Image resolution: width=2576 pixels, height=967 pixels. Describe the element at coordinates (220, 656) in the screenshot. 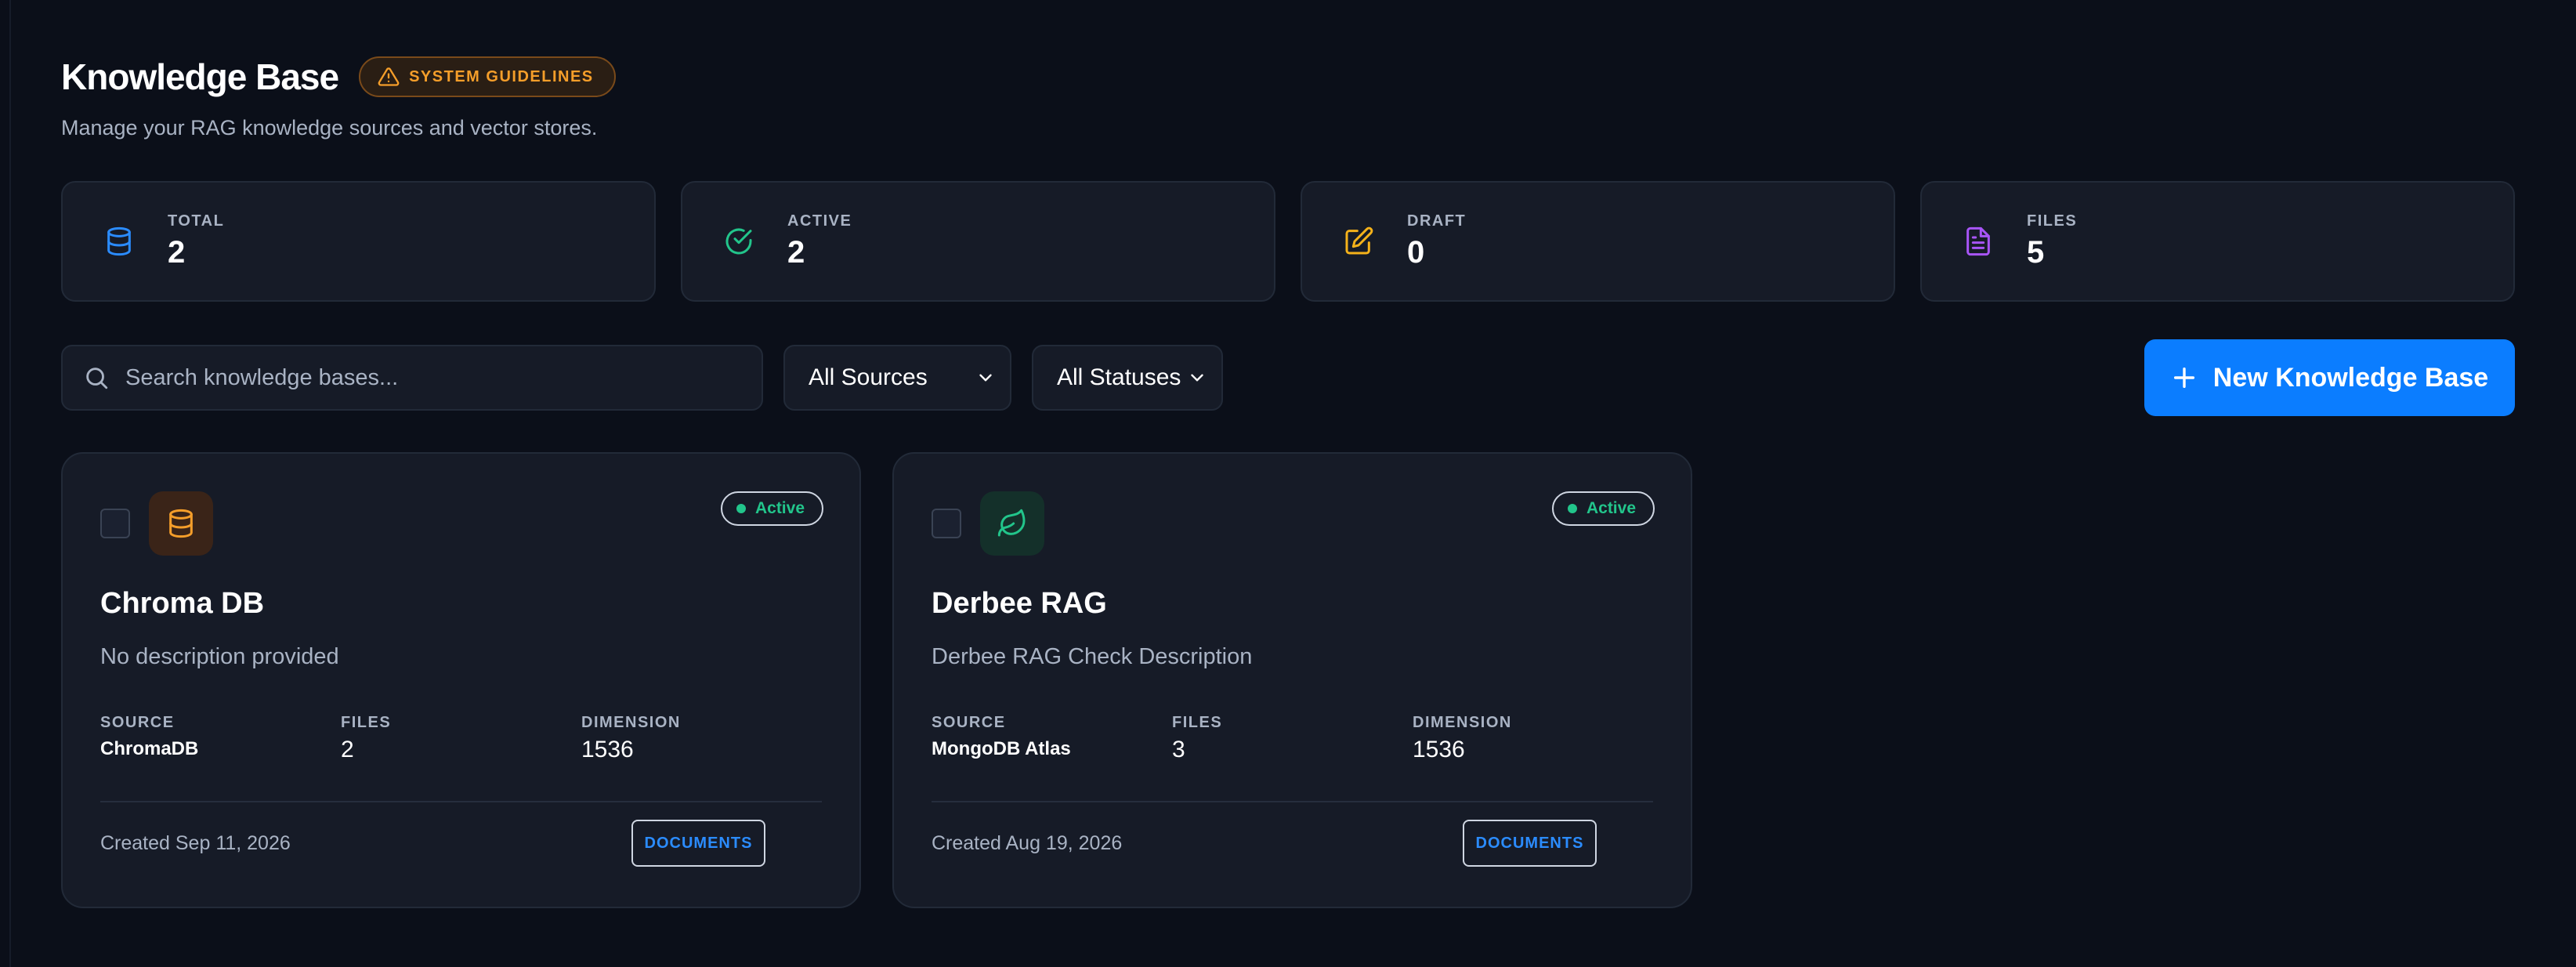

I see `card-description: No description provided` at that location.